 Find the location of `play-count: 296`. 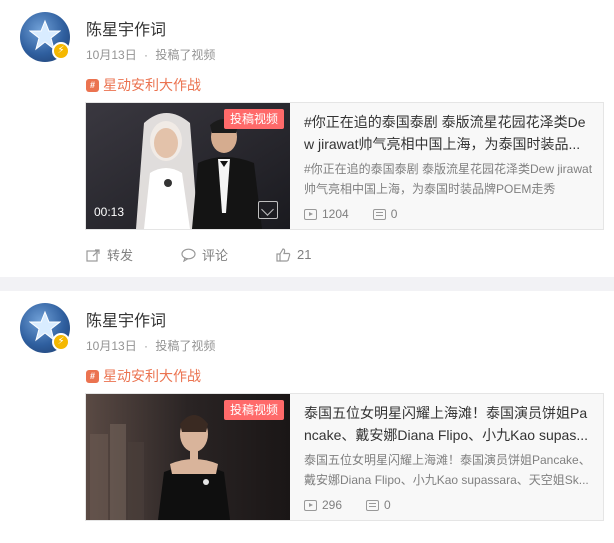

play-count: 296 is located at coordinates (323, 505).